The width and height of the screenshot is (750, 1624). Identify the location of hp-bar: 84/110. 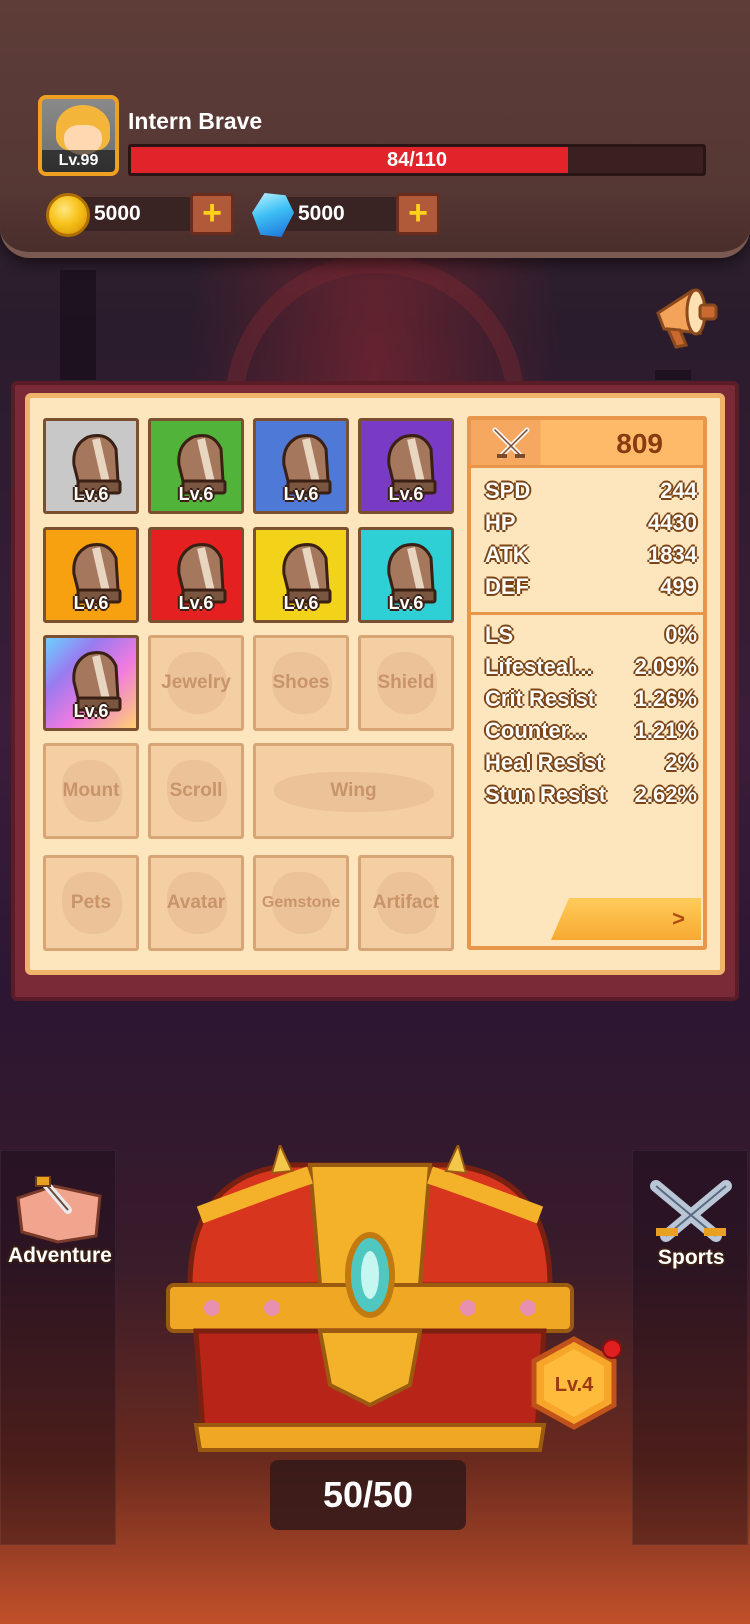
(417, 160).